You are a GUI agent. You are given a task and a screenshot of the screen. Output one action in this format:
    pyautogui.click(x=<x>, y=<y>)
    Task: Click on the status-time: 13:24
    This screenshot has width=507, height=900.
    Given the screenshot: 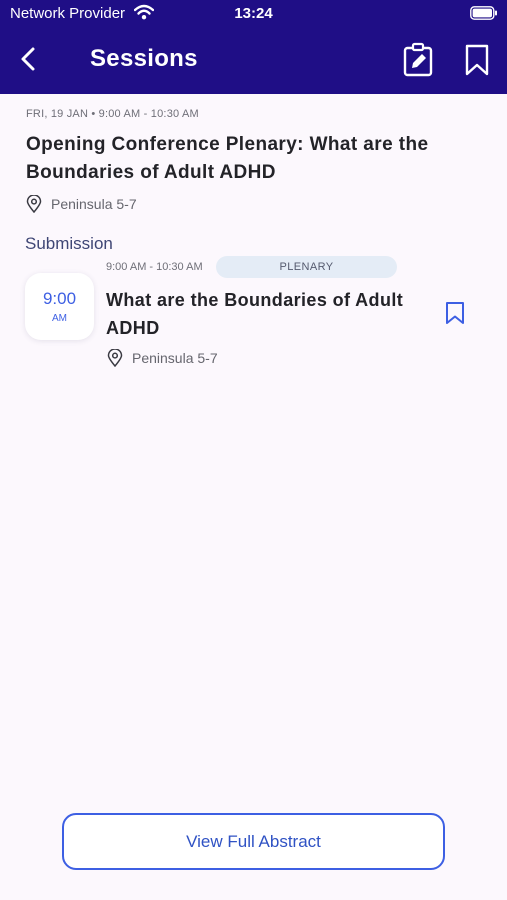 What is the action you would take?
    pyautogui.click(x=253, y=13)
    